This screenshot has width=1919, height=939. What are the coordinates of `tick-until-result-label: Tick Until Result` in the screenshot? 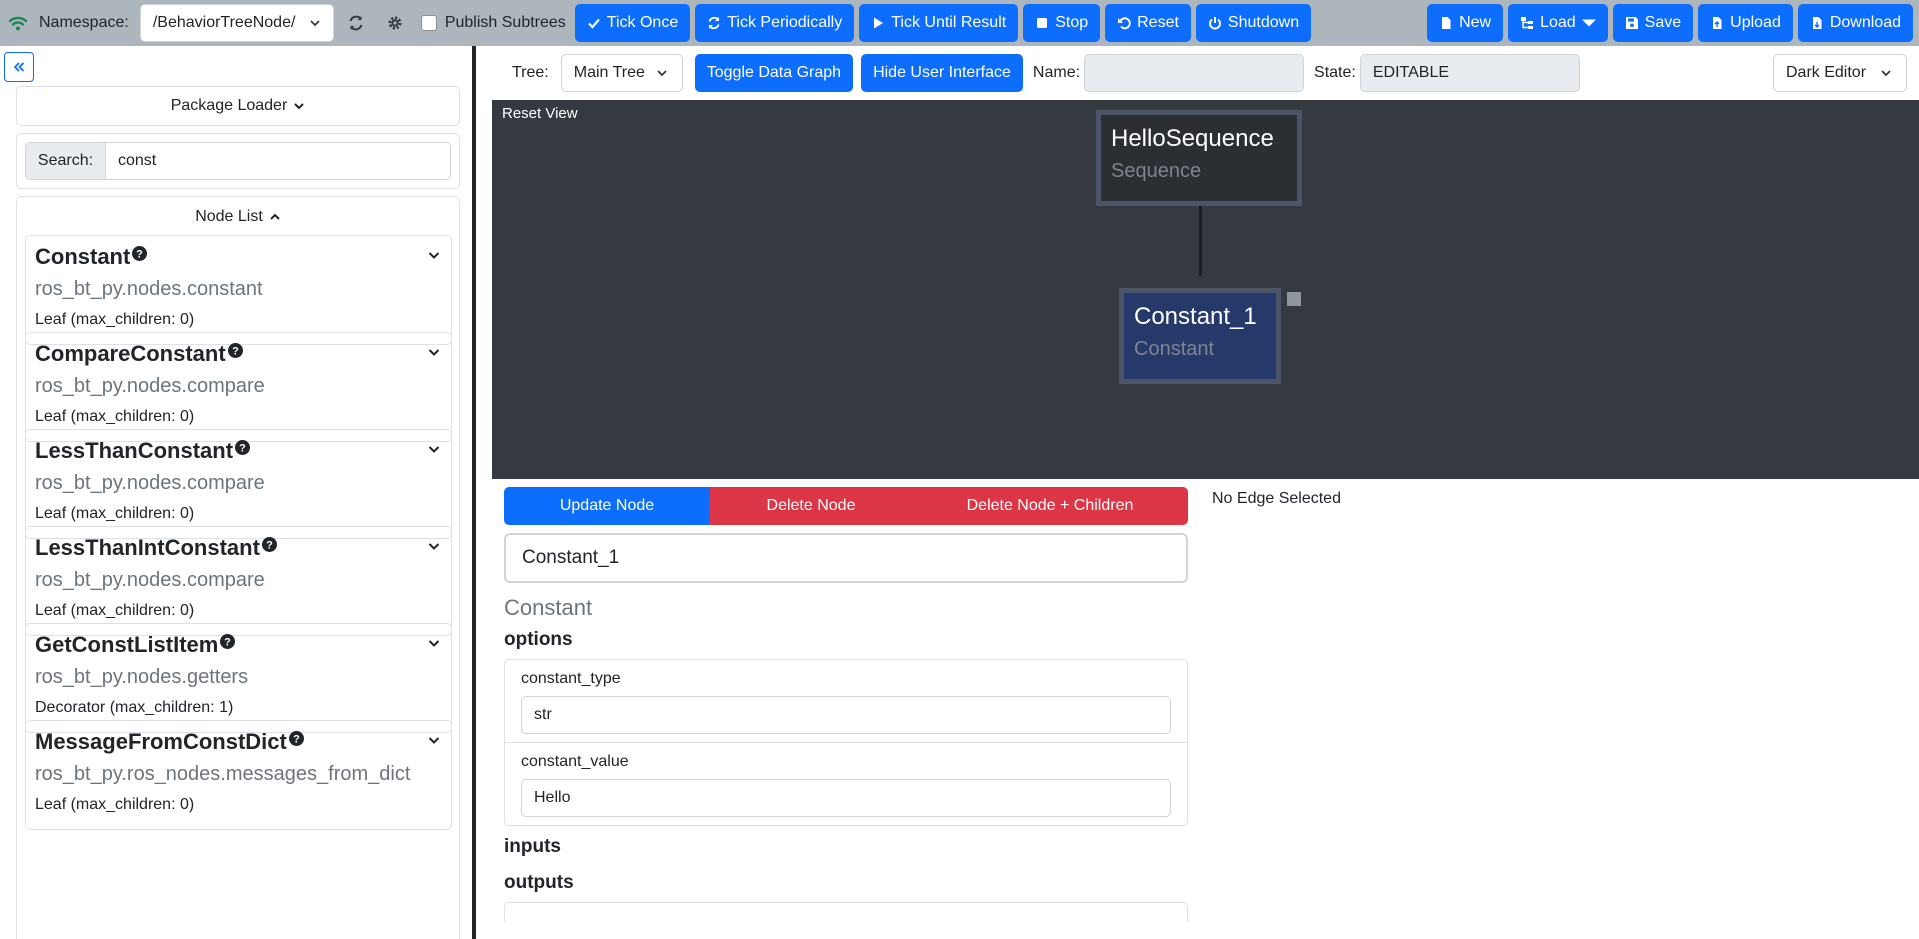 It's located at (949, 22).